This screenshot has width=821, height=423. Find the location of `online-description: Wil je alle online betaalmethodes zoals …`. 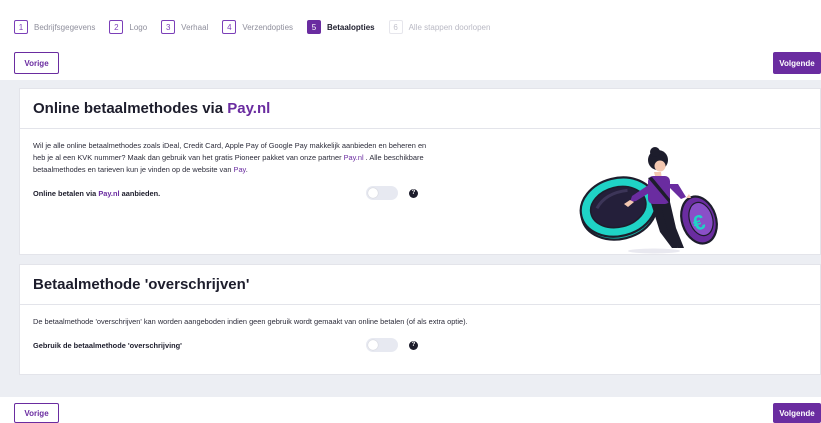

online-description: Wil je alle online betaalmethodes zoals … is located at coordinates (230, 158).